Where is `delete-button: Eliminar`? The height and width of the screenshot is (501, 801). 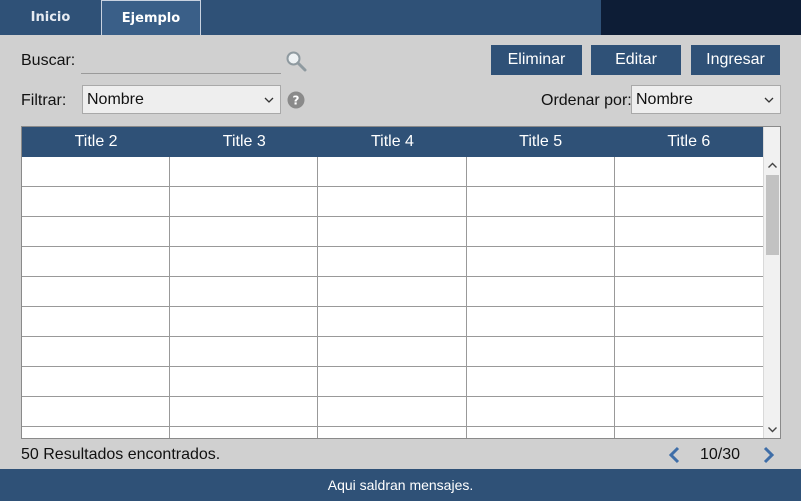 delete-button: Eliminar is located at coordinates (536, 60).